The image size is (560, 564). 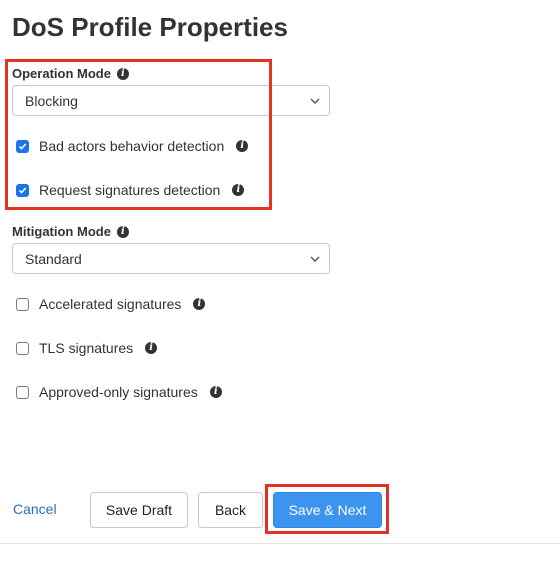 What do you see at coordinates (35, 509) in the screenshot?
I see `cancel-link: Cancel` at bounding box center [35, 509].